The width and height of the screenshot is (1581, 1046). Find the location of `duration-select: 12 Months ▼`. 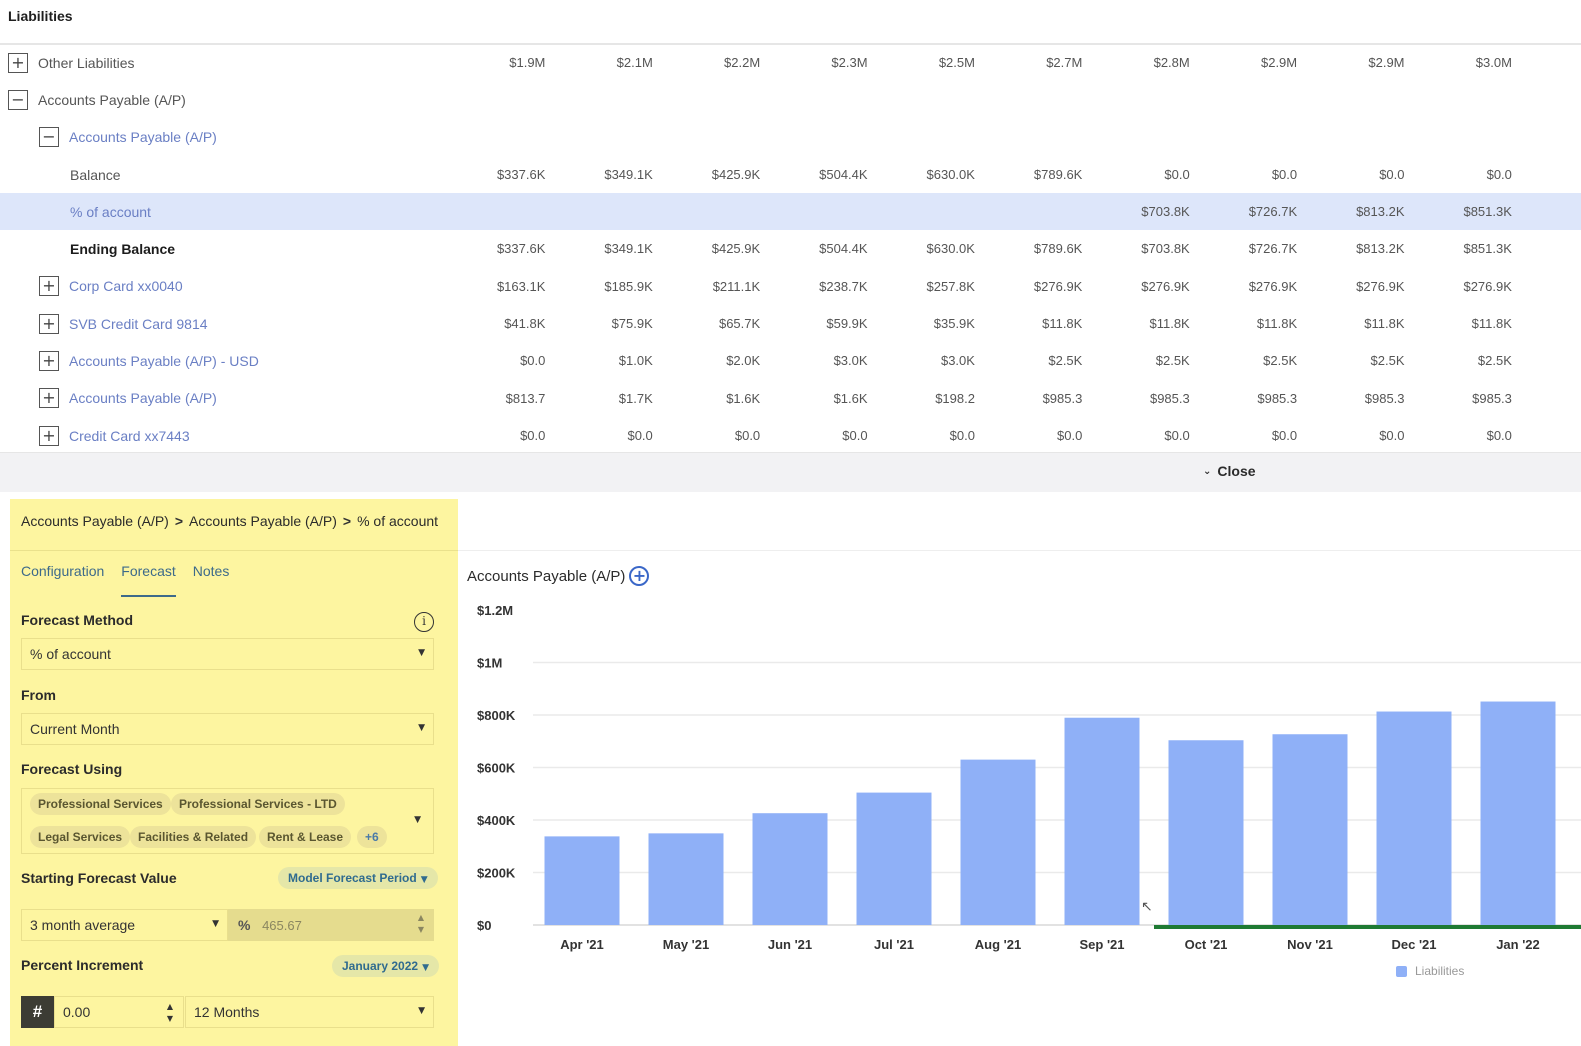

duration-select: 12 Months ▼ is located at coordinates (309, 1012).